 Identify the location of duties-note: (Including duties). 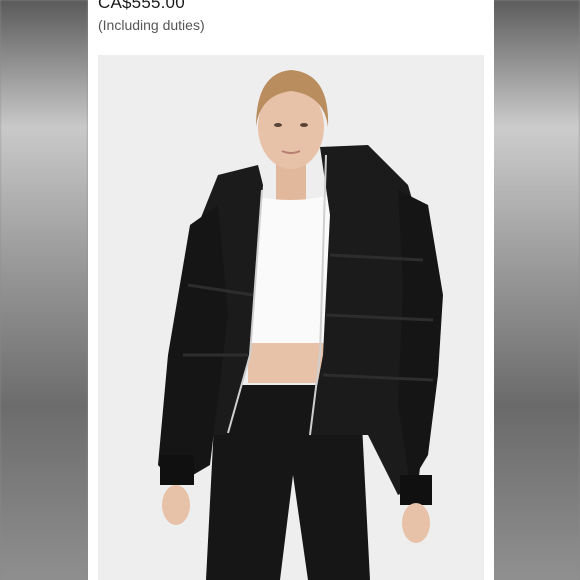
(151, 25).